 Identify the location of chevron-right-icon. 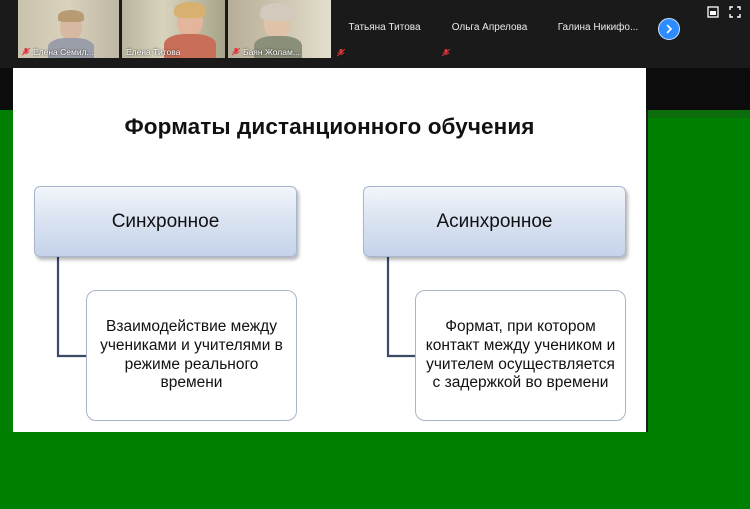
(669, 29).